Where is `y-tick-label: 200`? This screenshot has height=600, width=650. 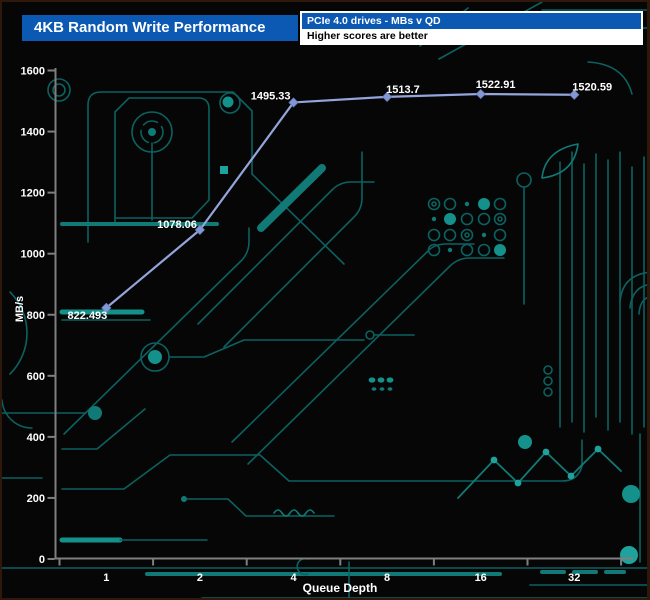
y-tick-label: 200 is located at coordinates (36, 499).